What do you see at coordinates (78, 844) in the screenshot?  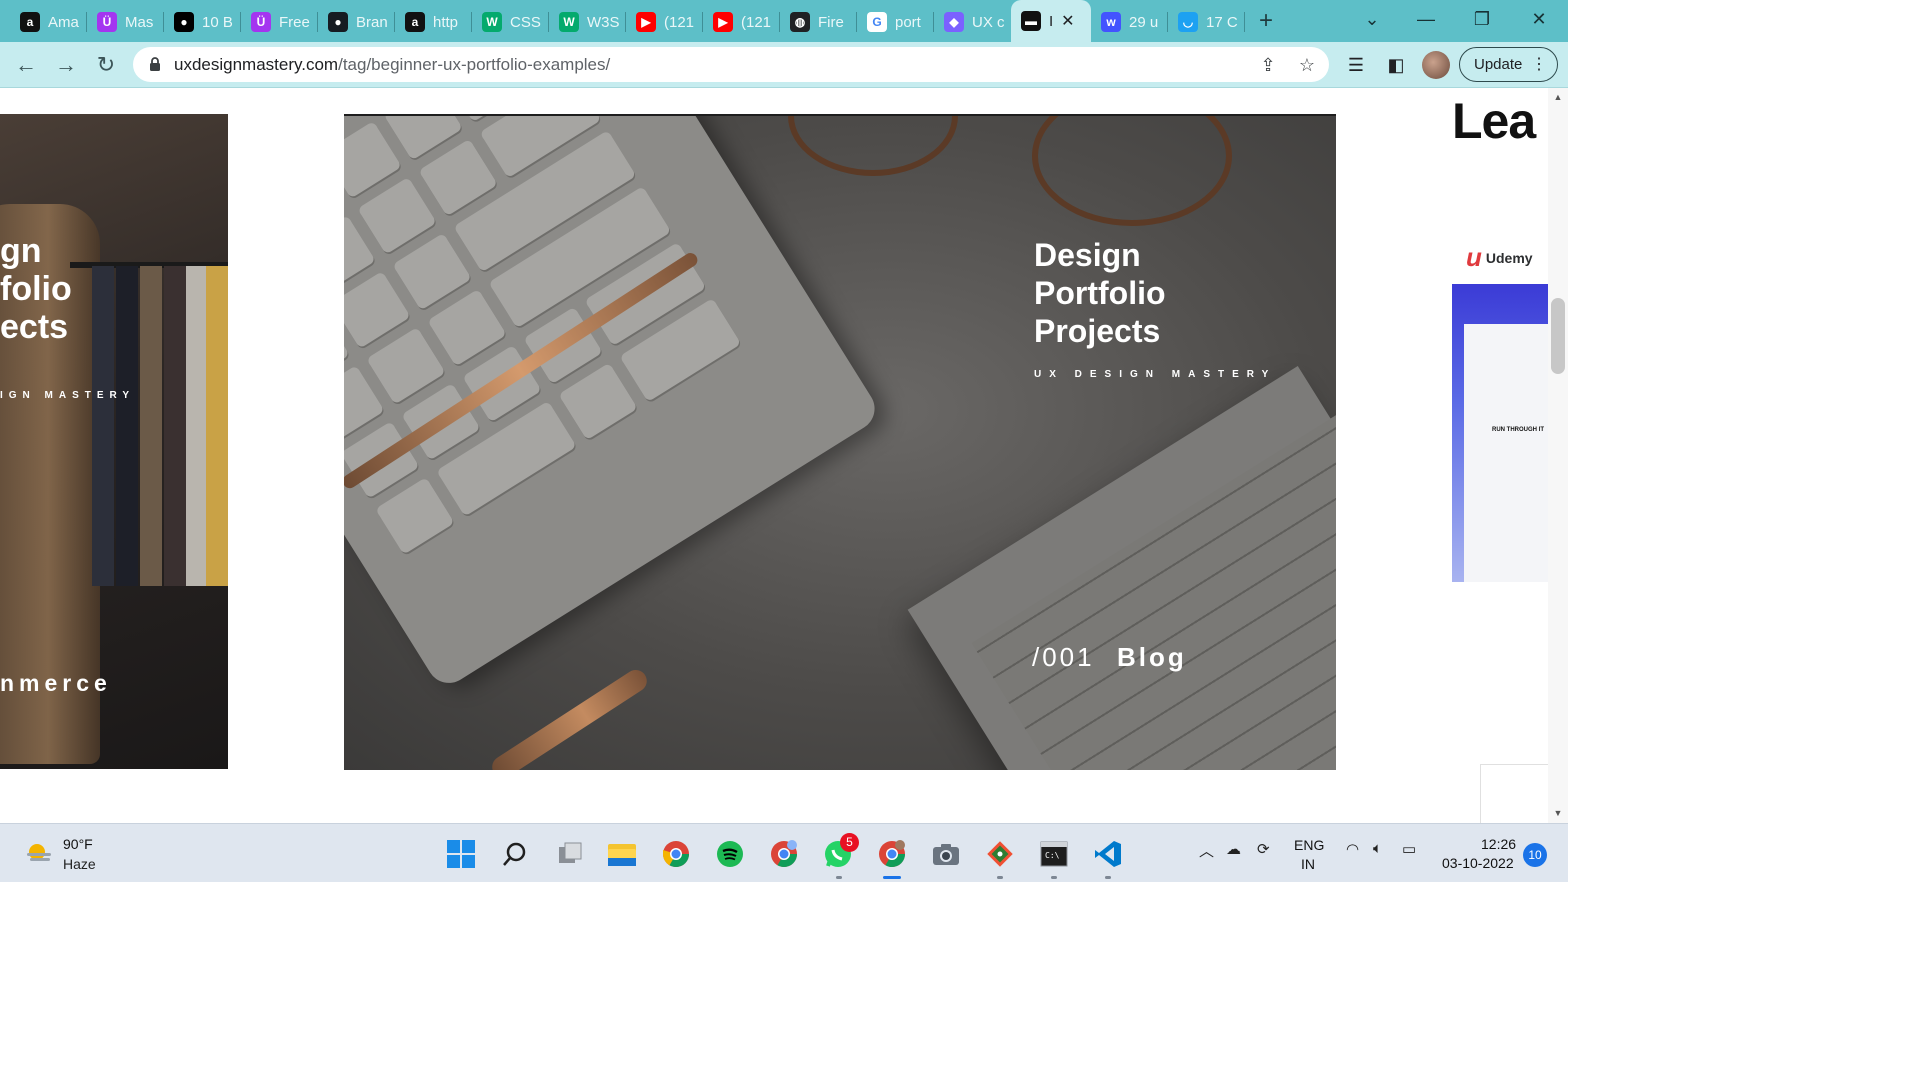 I see `weather-temperature: 90°F` at bounding box center [78, 844].